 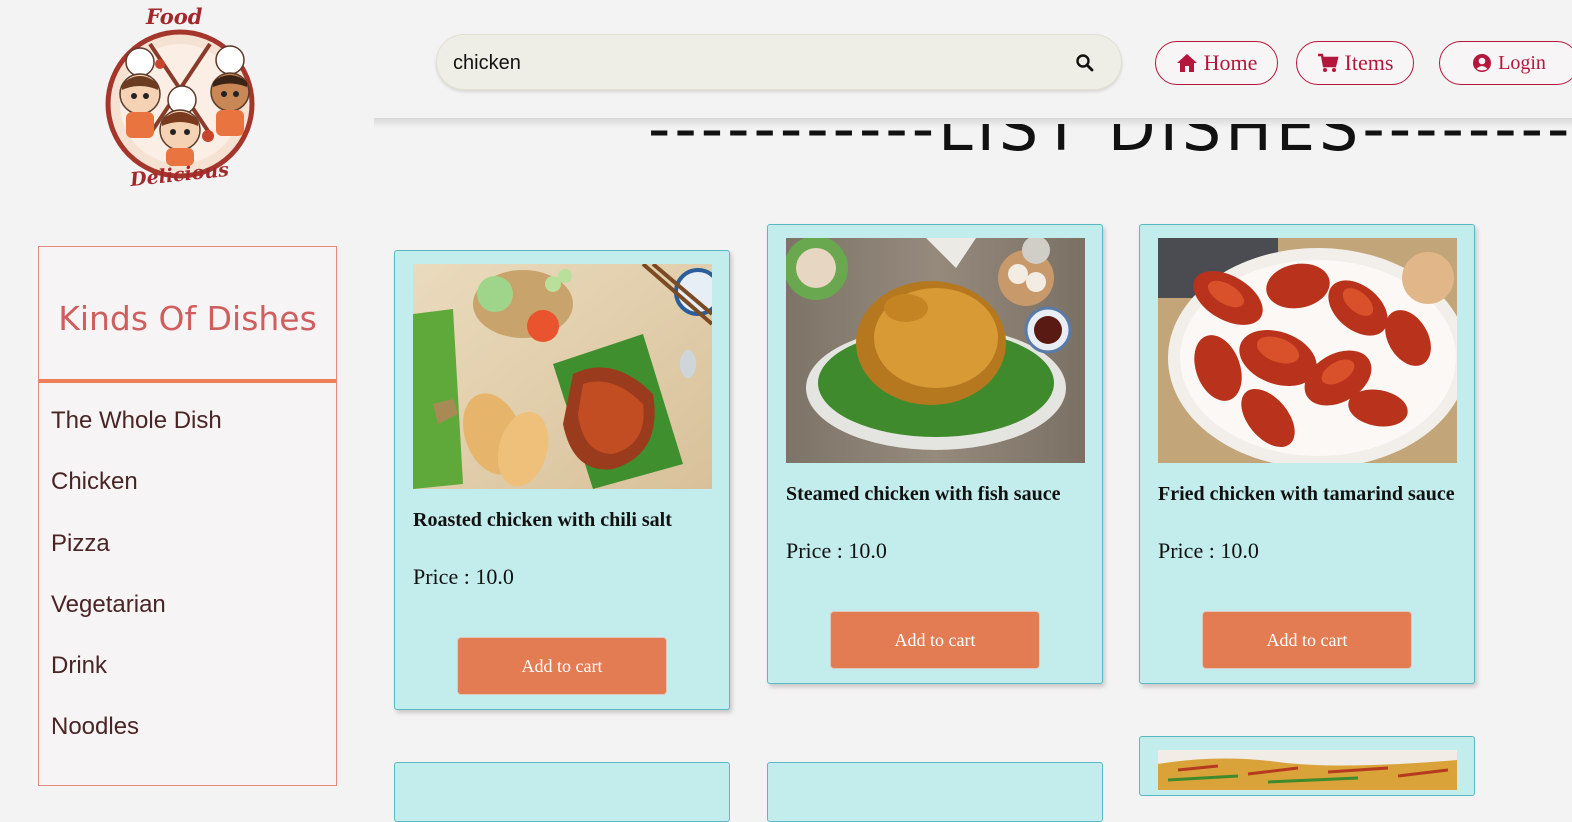 I want to click on sidebar-divider, so click(x=187, y=381).